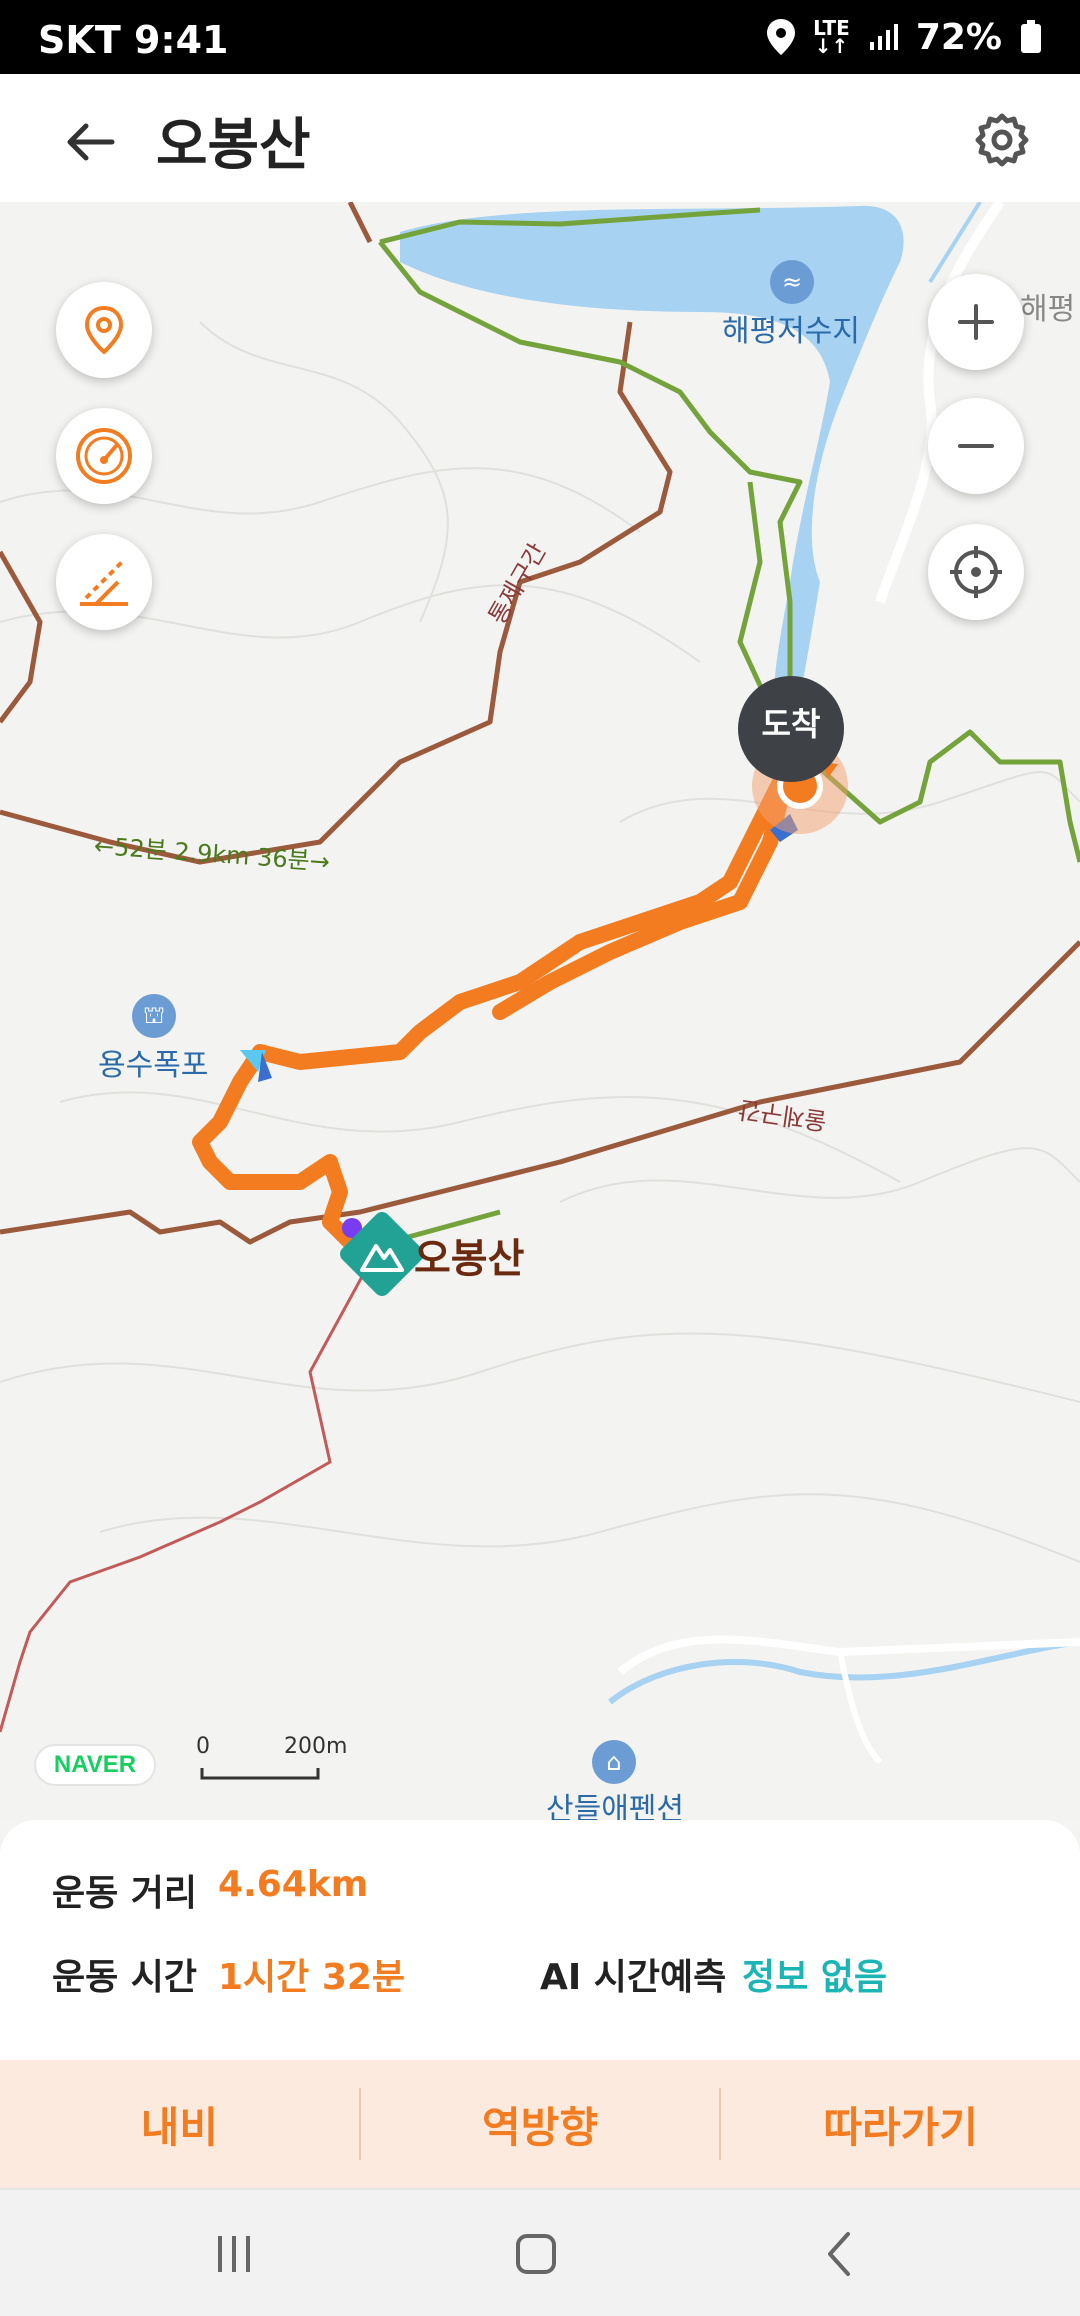  I want to click on location-pin-button, so click(104, 330).